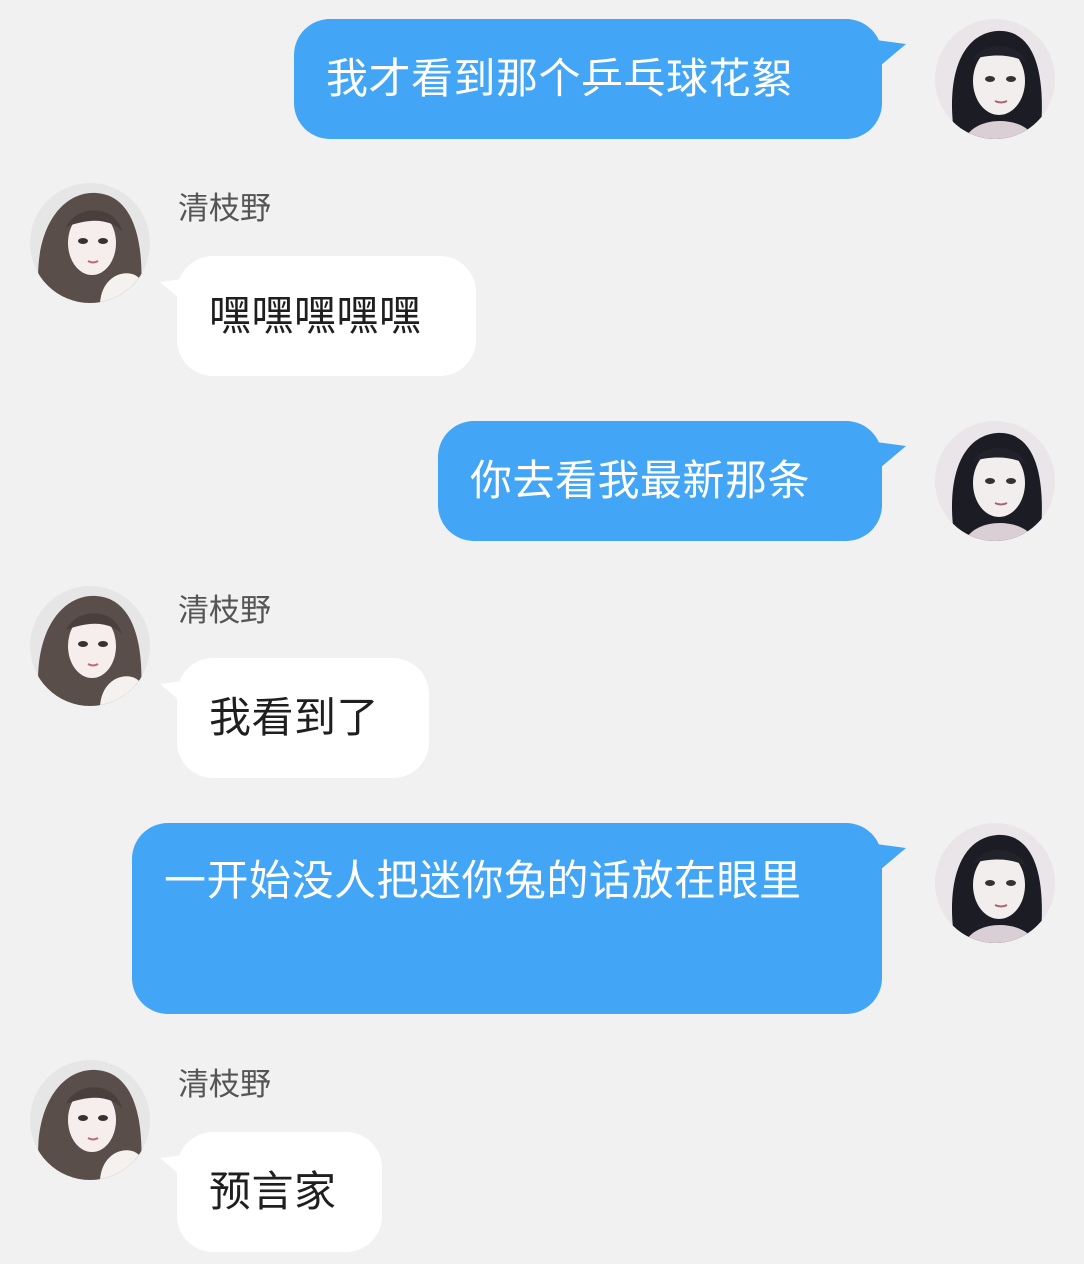 The height and width of the screenshot is (1264, 1084). What do you see at coordinates (560, 78) in the screenshot?
I see `message-text: 我才看到那个乒乓球花絮` at bounding box center [560, 78].